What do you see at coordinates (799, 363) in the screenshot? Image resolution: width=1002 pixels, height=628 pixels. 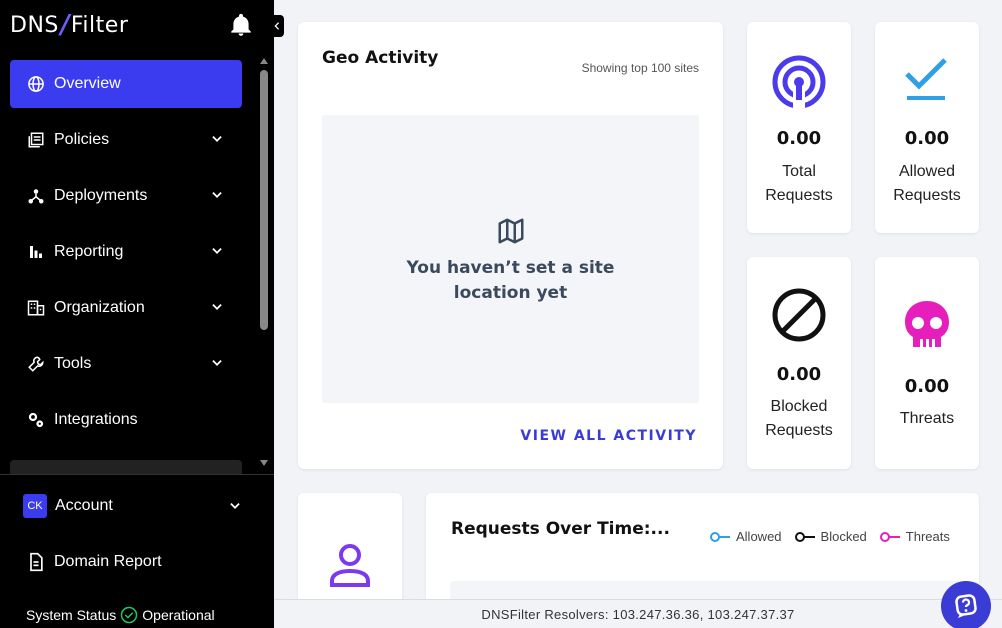 I see `blocked-requests-card: 0.00 Blocked Requests` at bounding box center [799, 363].